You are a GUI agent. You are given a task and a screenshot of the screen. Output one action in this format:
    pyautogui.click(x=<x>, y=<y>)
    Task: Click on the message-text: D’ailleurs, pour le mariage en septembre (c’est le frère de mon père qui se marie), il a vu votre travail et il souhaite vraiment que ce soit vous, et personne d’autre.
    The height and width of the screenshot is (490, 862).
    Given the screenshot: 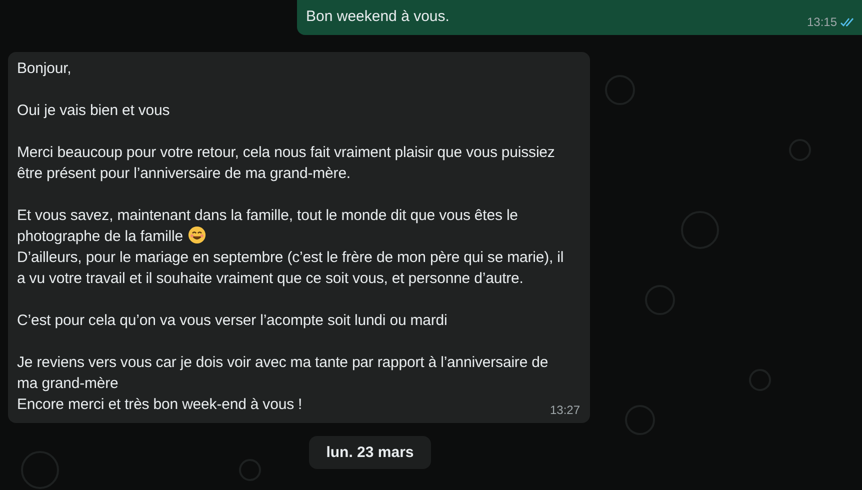 What is the action you would take?
    pyautogui.click(x=291, y=268)
    